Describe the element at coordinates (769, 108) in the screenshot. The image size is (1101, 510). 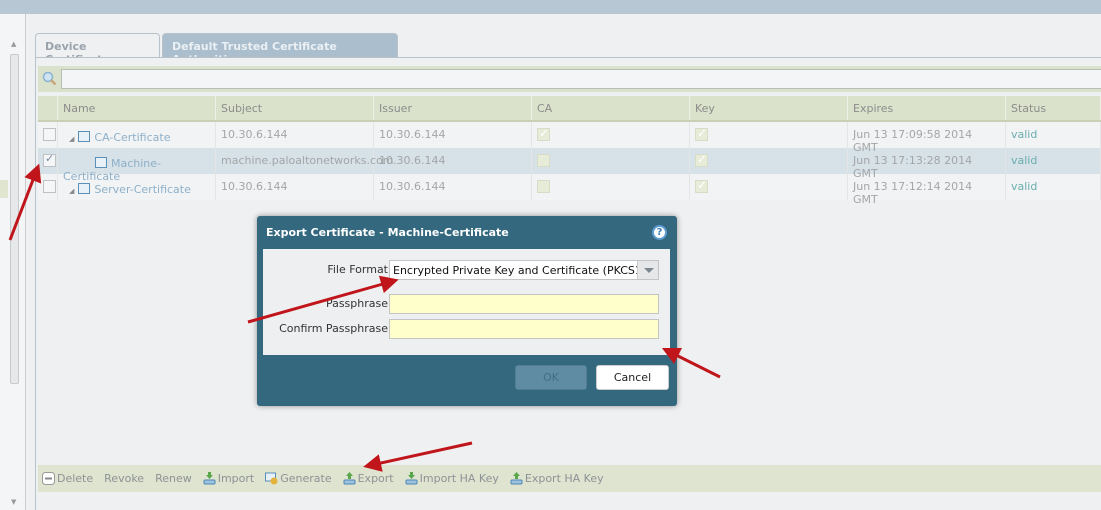
I see `column-key: Key` at that location.